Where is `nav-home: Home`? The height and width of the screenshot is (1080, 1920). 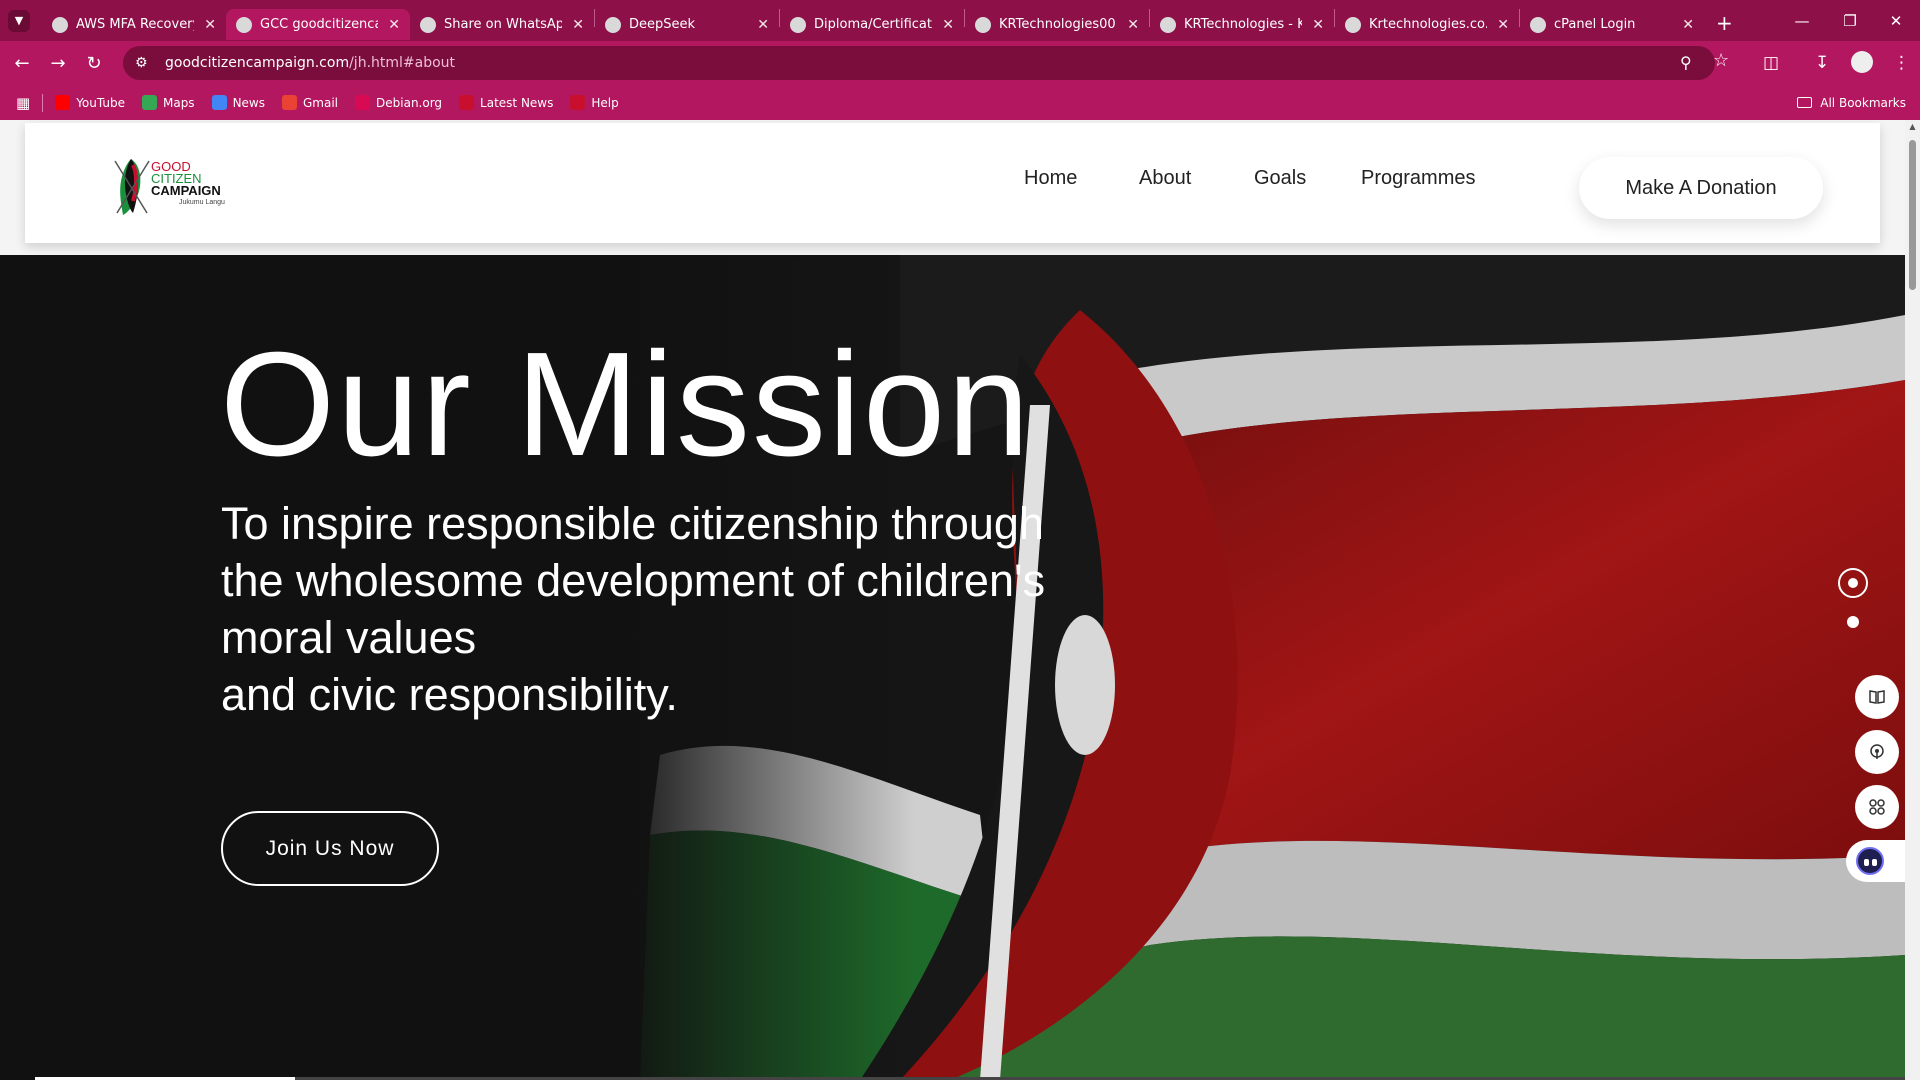 nav-home: Home is located at coordinates (1050, 178).